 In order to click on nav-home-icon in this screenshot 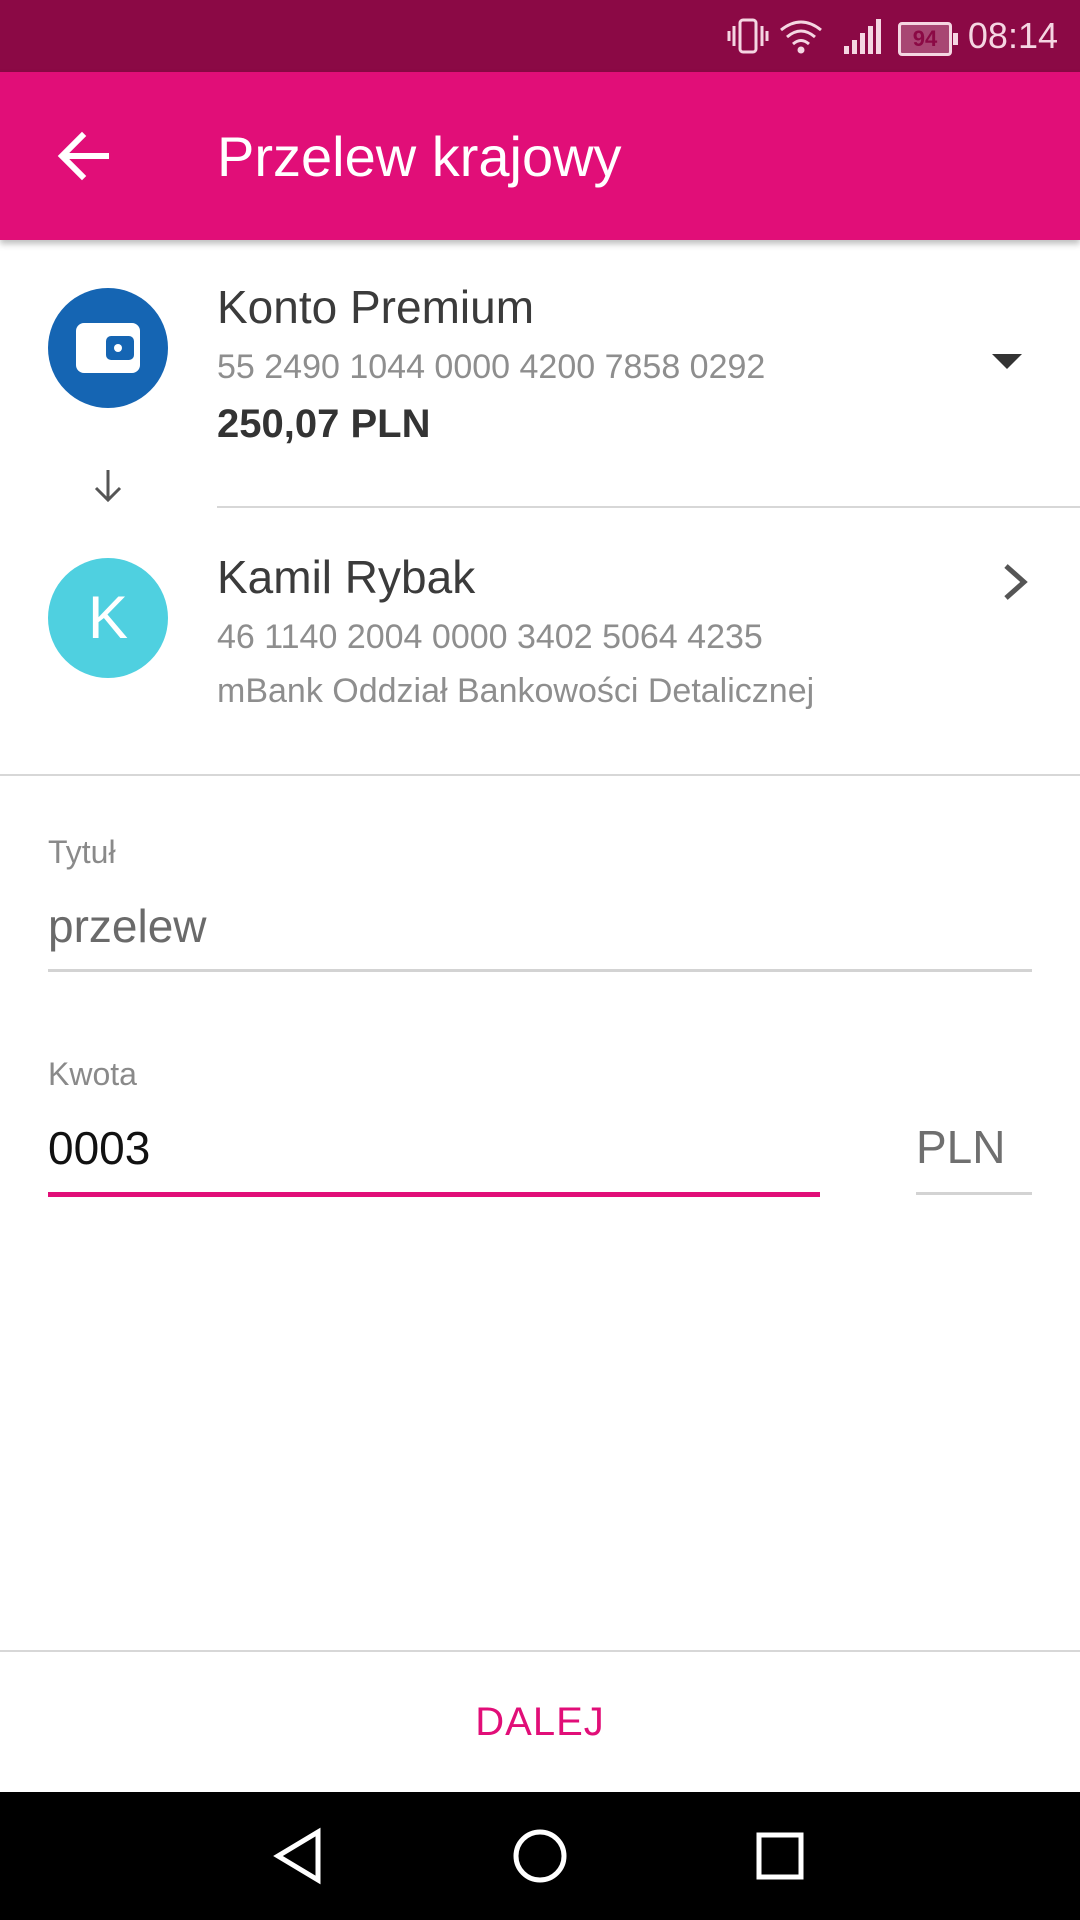, I will do `click(540, 1856)`.